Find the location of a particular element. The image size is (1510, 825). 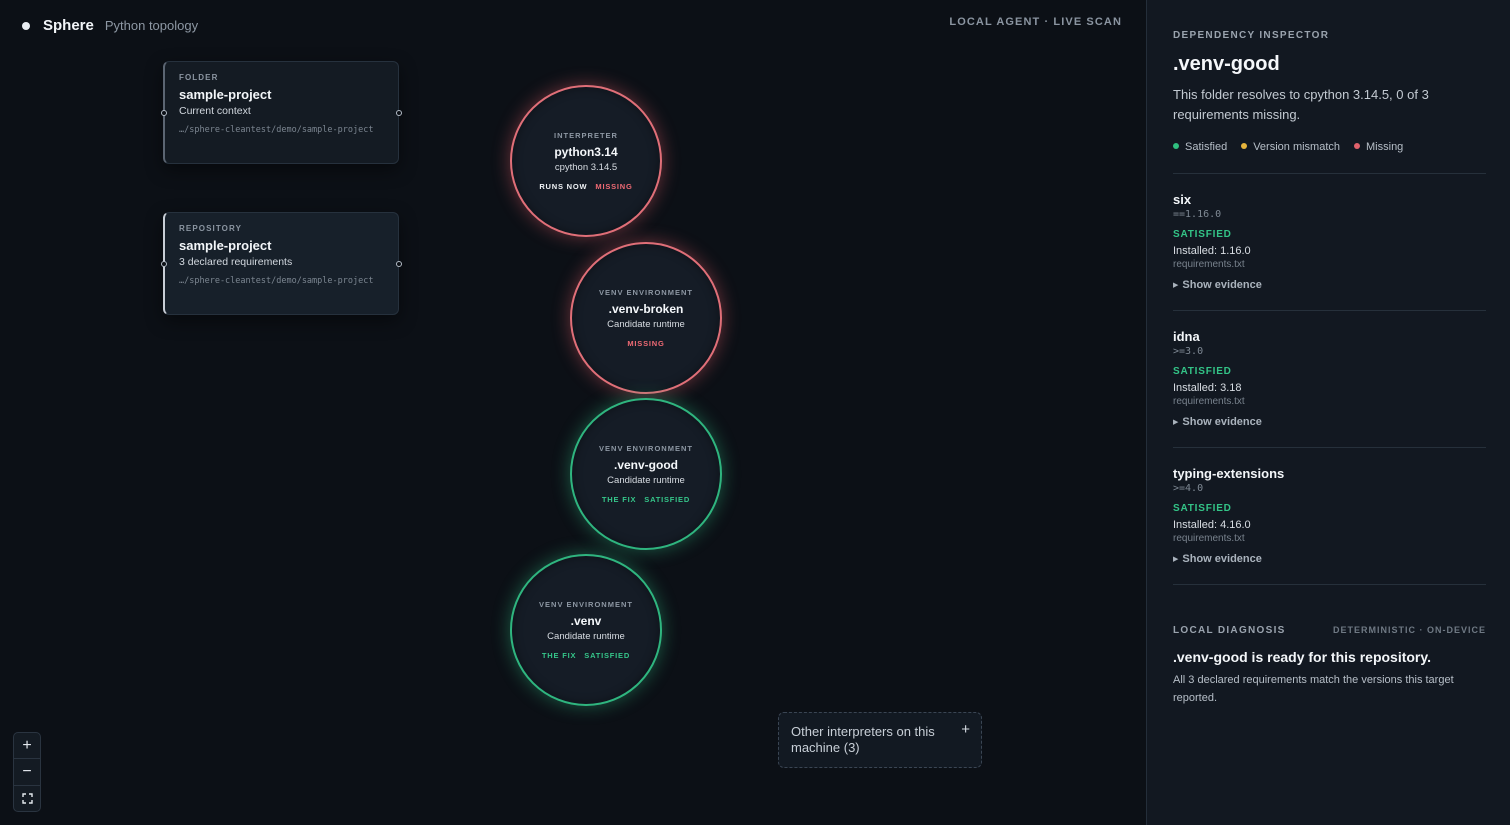

card-subtitle: 3 declared requirements is located at coordinates (236, 262).